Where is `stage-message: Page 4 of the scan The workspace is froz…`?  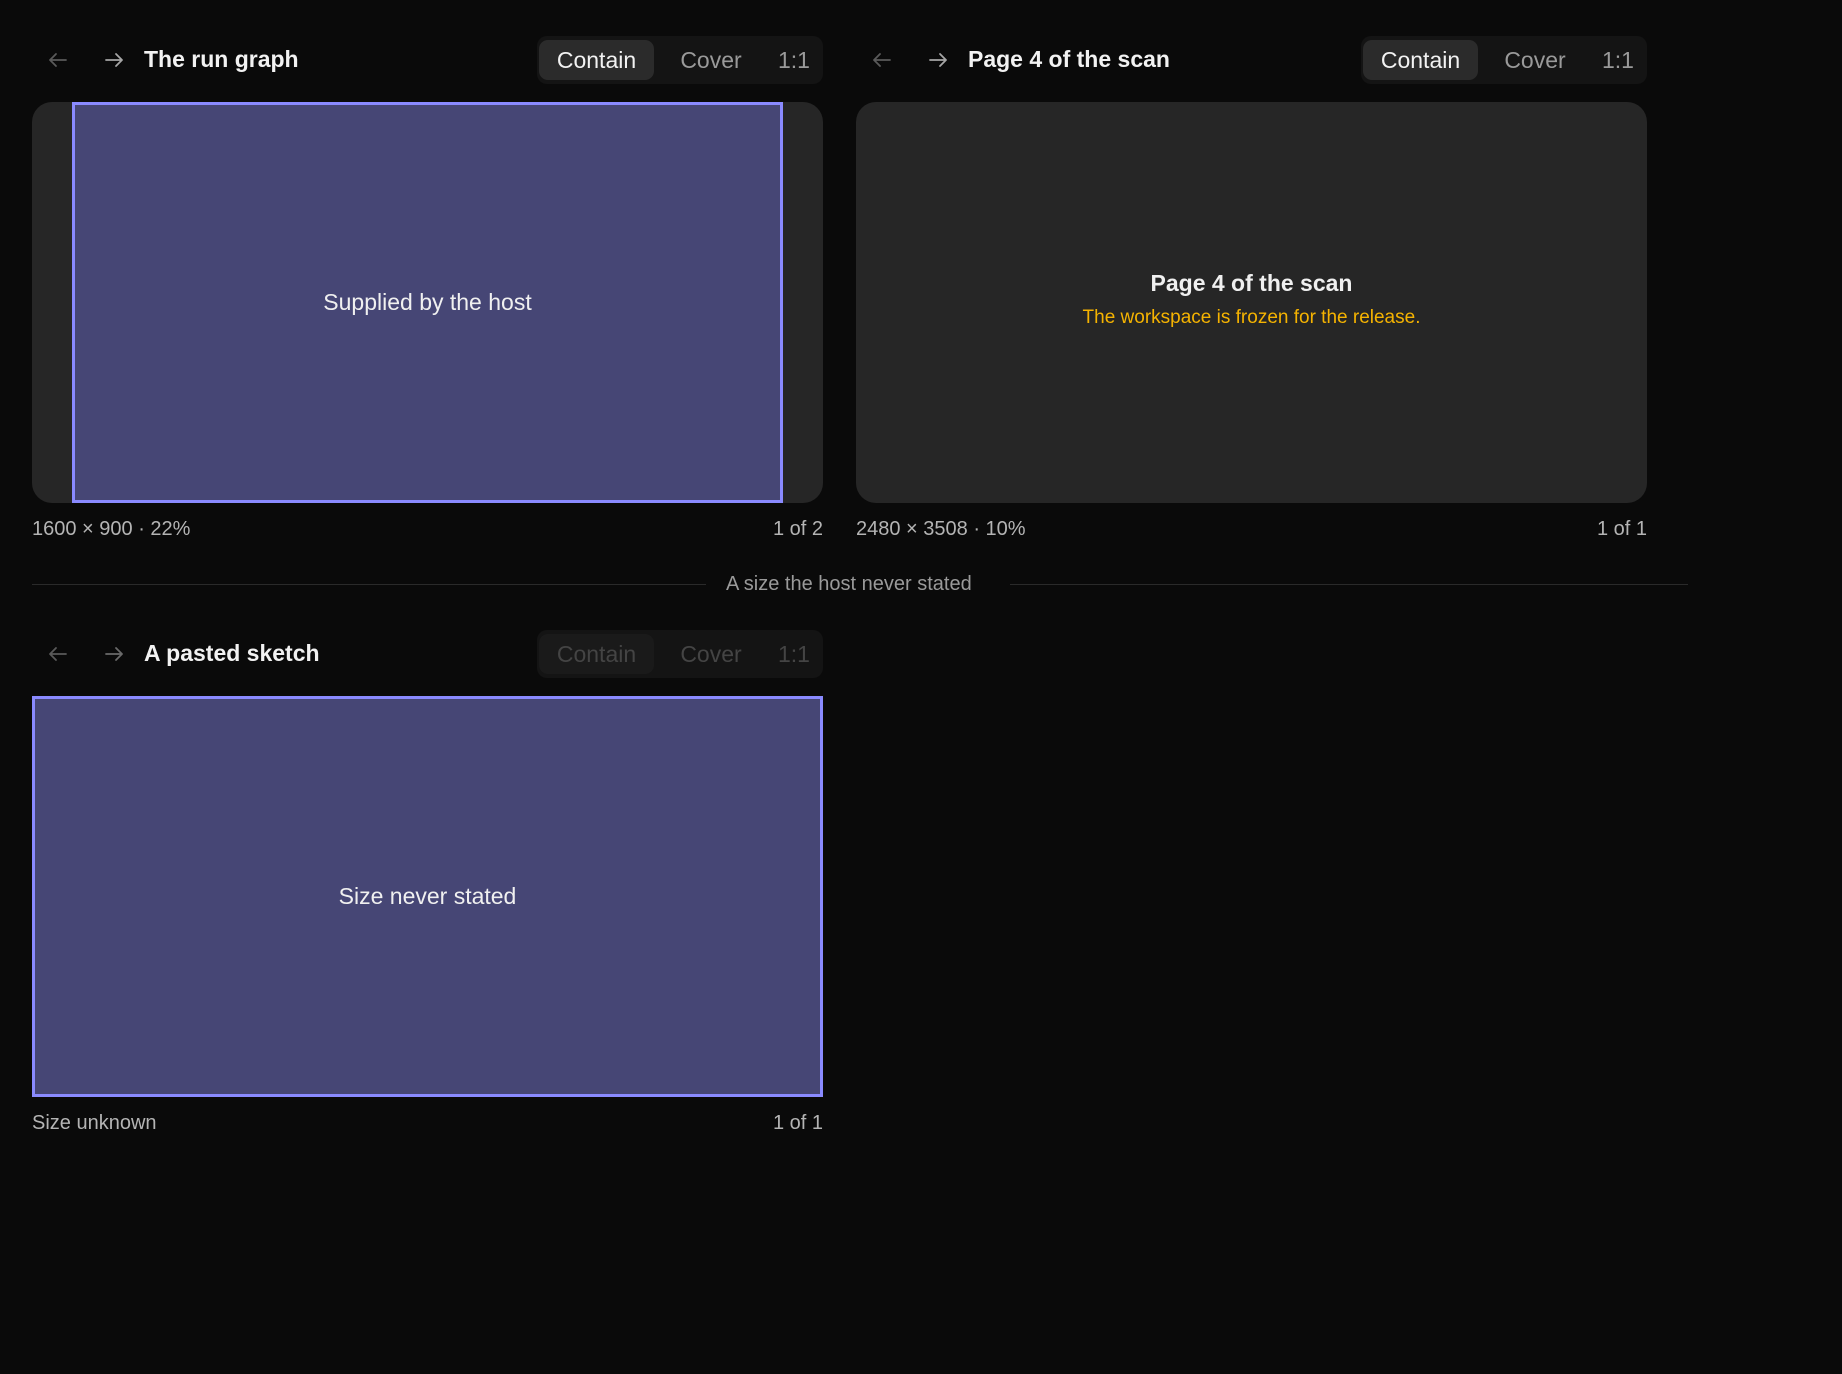
stage-message: Page 4 of the scan The workspace is froz… is located at coordinates (1251, 299).